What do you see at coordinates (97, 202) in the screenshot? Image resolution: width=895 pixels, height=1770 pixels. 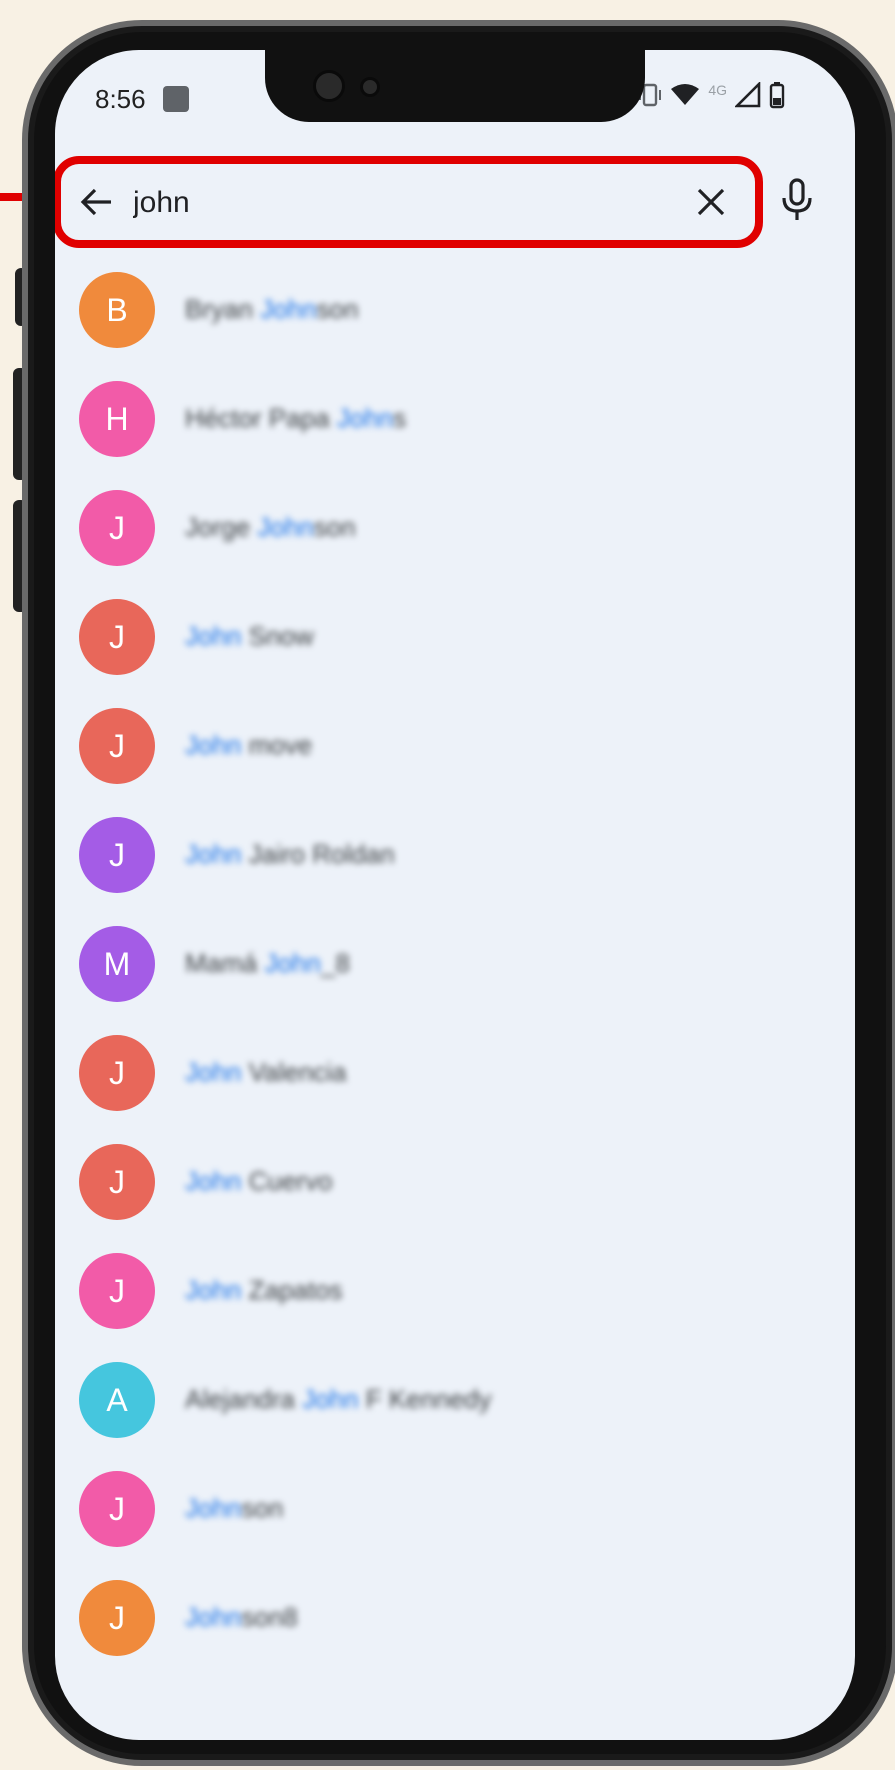 I see `back-arrow-icon` at bounding box center [97, 202].